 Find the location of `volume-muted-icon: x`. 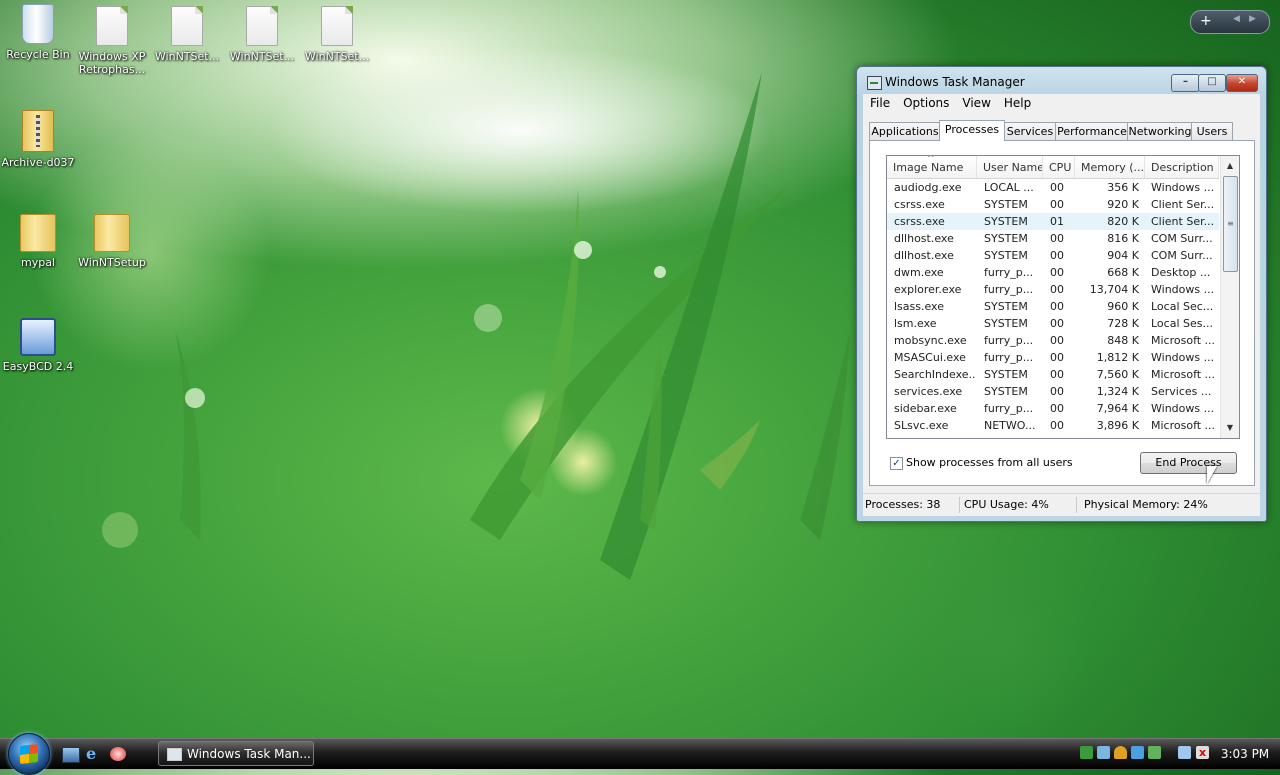

volume-muted-icon: x is located at coordinates (1202, 752).